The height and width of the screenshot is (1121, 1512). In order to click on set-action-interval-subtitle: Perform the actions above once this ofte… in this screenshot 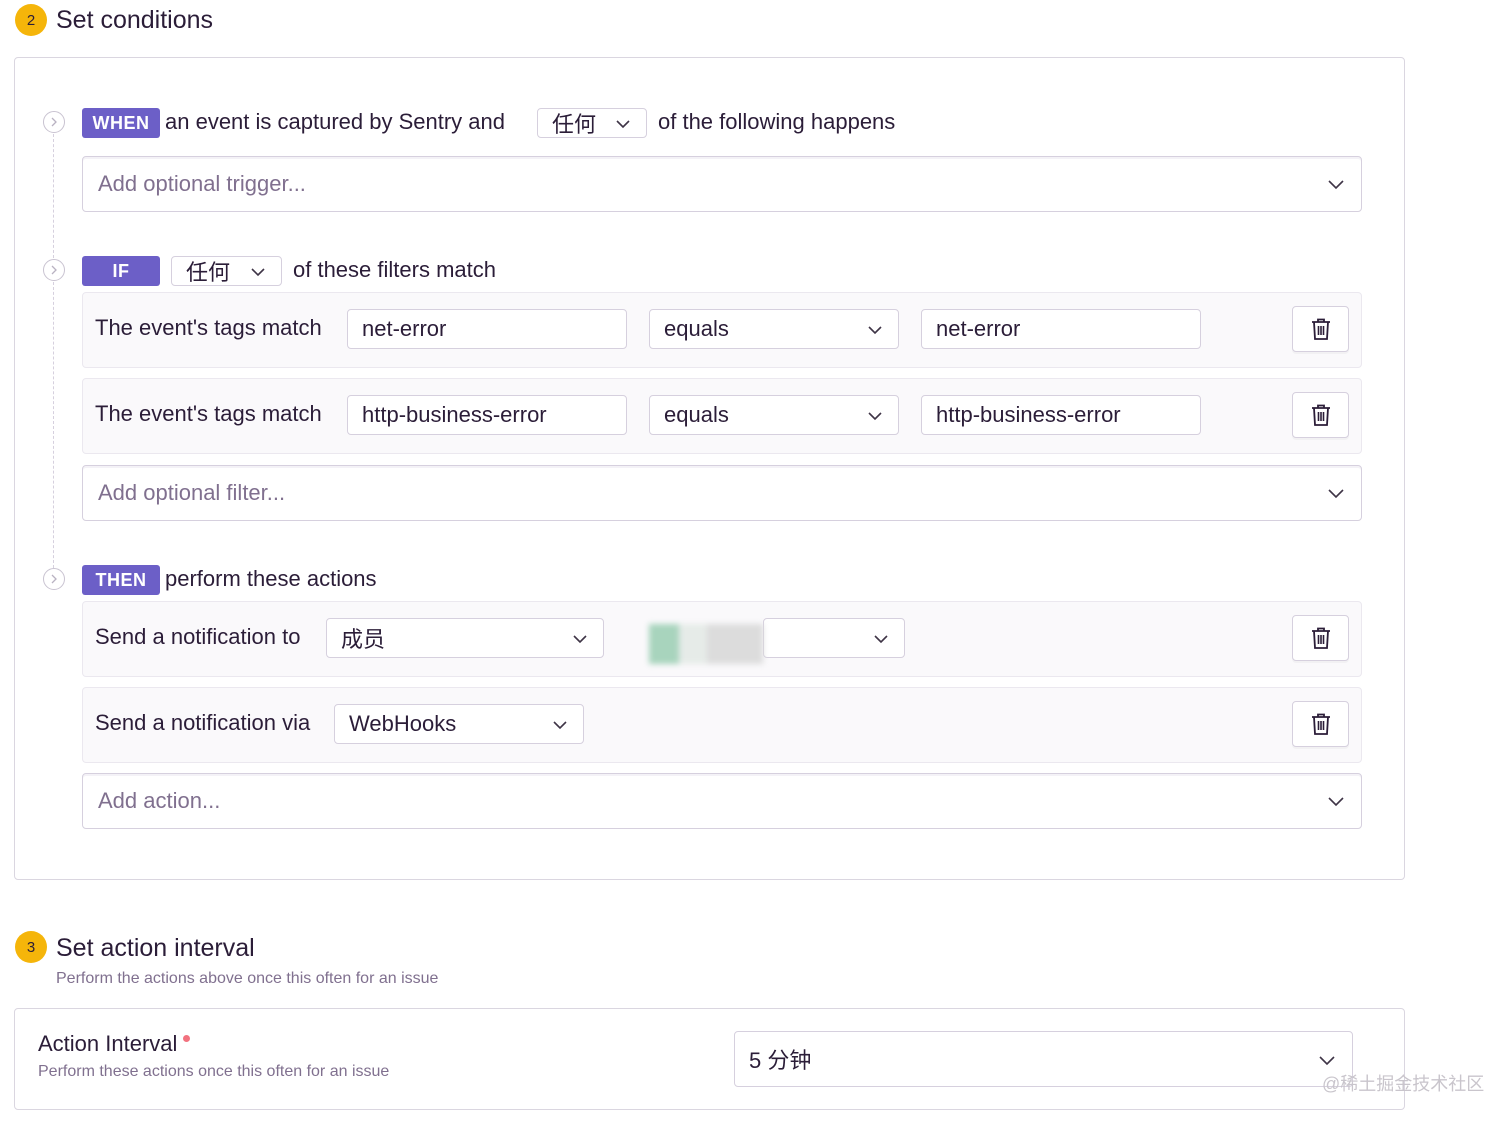, I will do `click(247, 978)`.